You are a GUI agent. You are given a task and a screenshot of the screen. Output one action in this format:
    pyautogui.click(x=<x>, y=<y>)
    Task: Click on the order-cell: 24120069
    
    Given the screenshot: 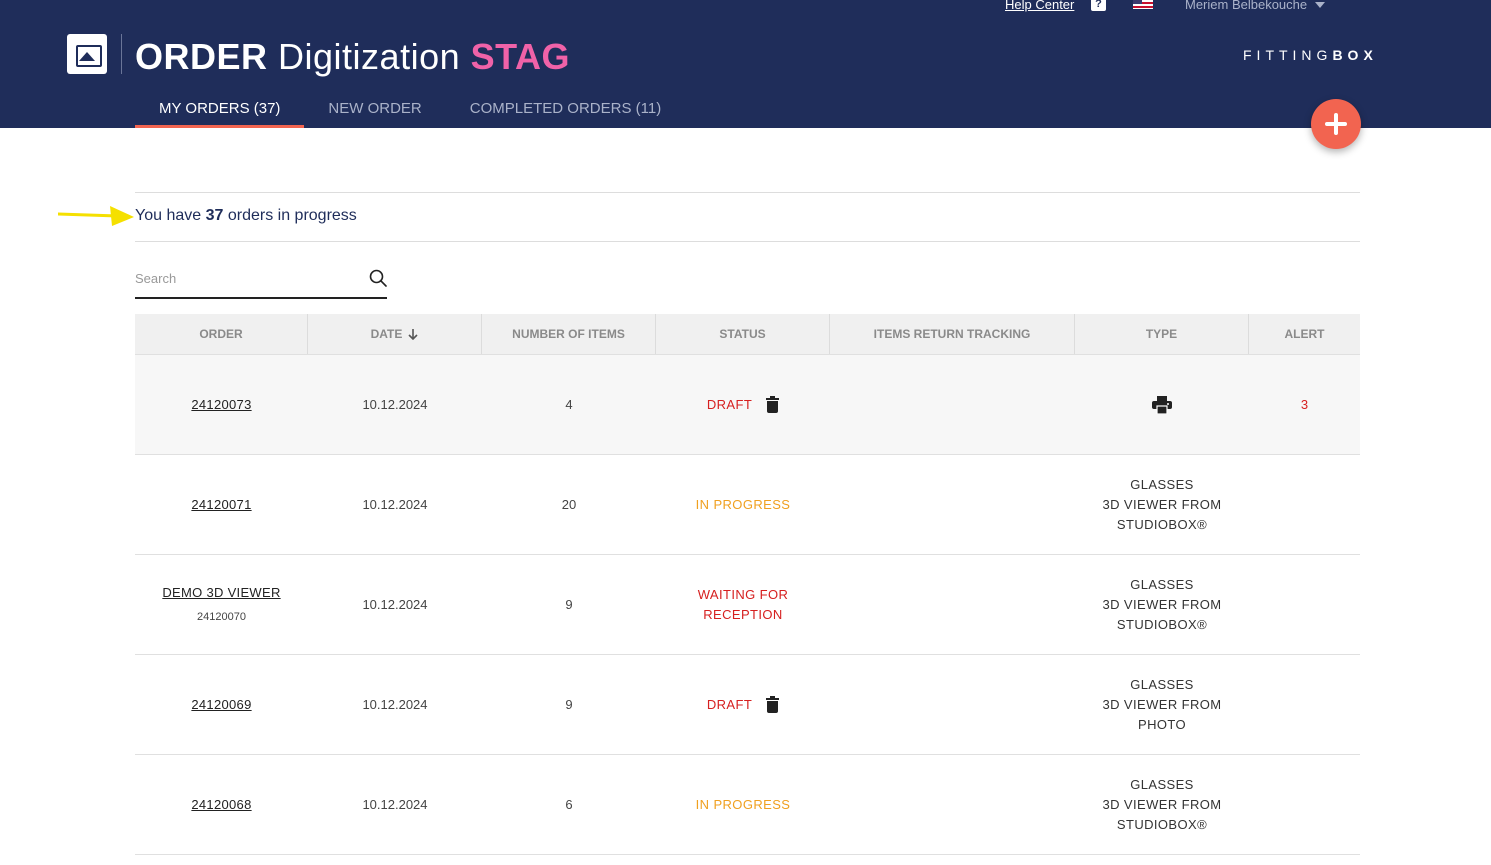 What is the action you would take?
    pyautogui.click(x=221, y=704)
    